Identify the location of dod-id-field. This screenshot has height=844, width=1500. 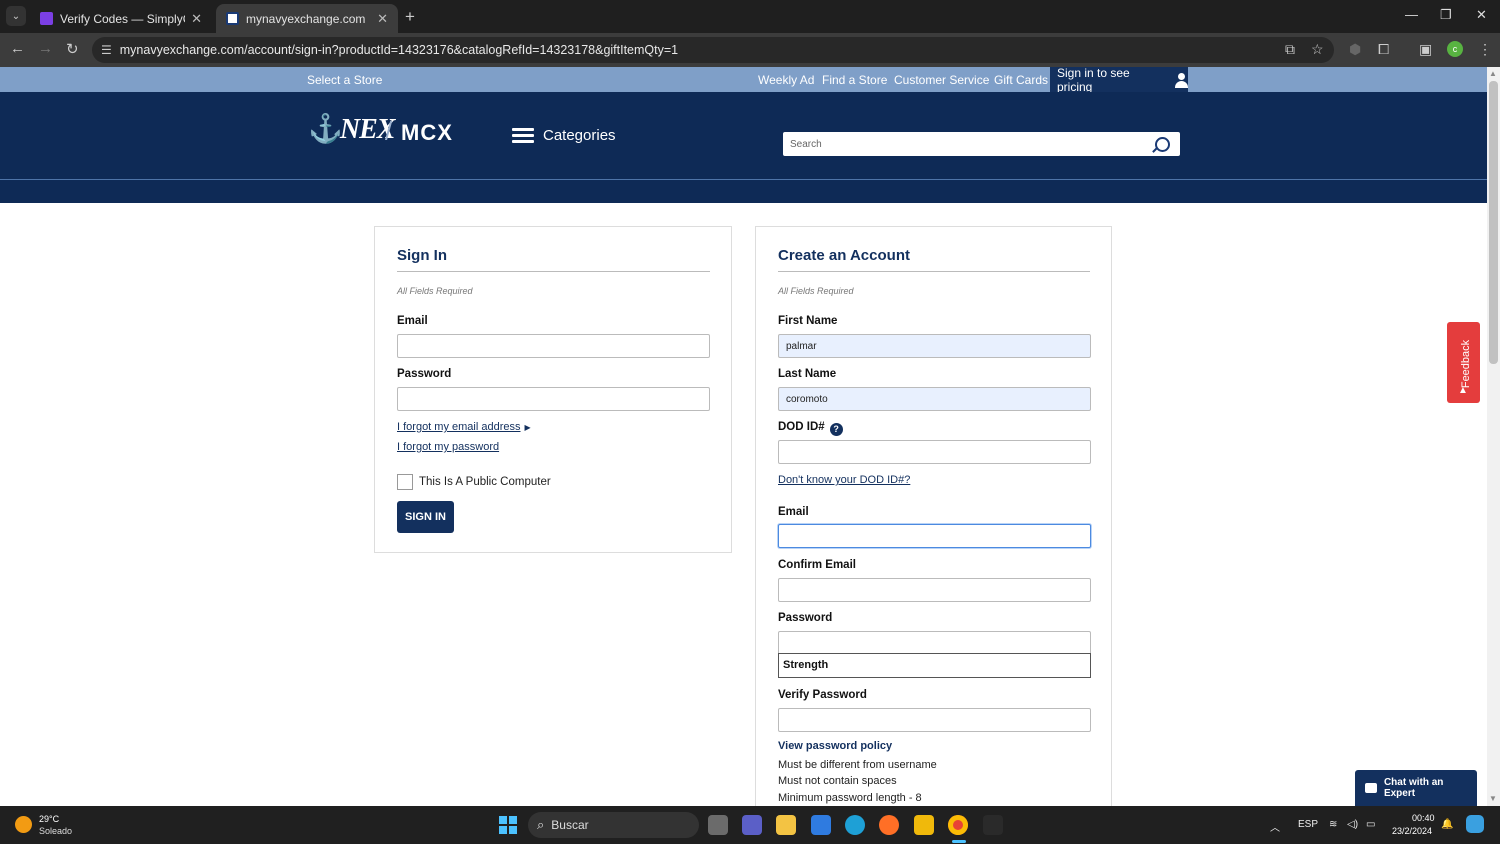
(934, 452).